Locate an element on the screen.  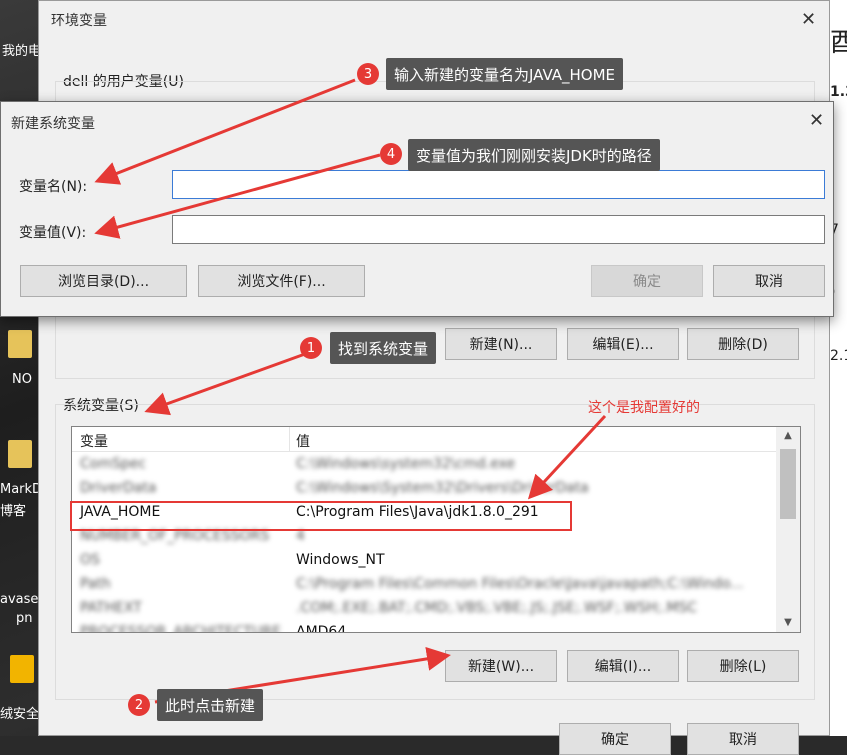
background-text: 1.3 is located at coordinates (838, 92).